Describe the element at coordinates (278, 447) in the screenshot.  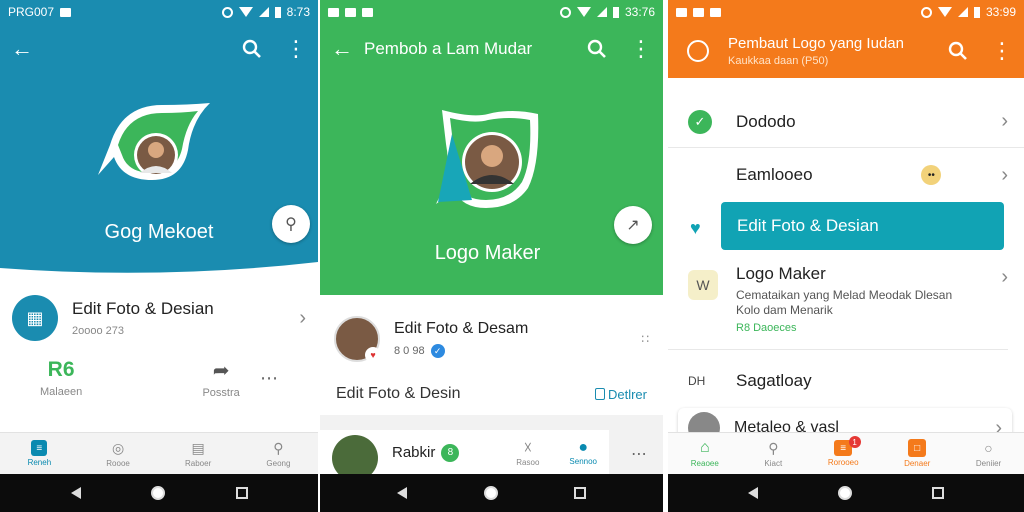
I see `search-icon: ⚲` at that location.